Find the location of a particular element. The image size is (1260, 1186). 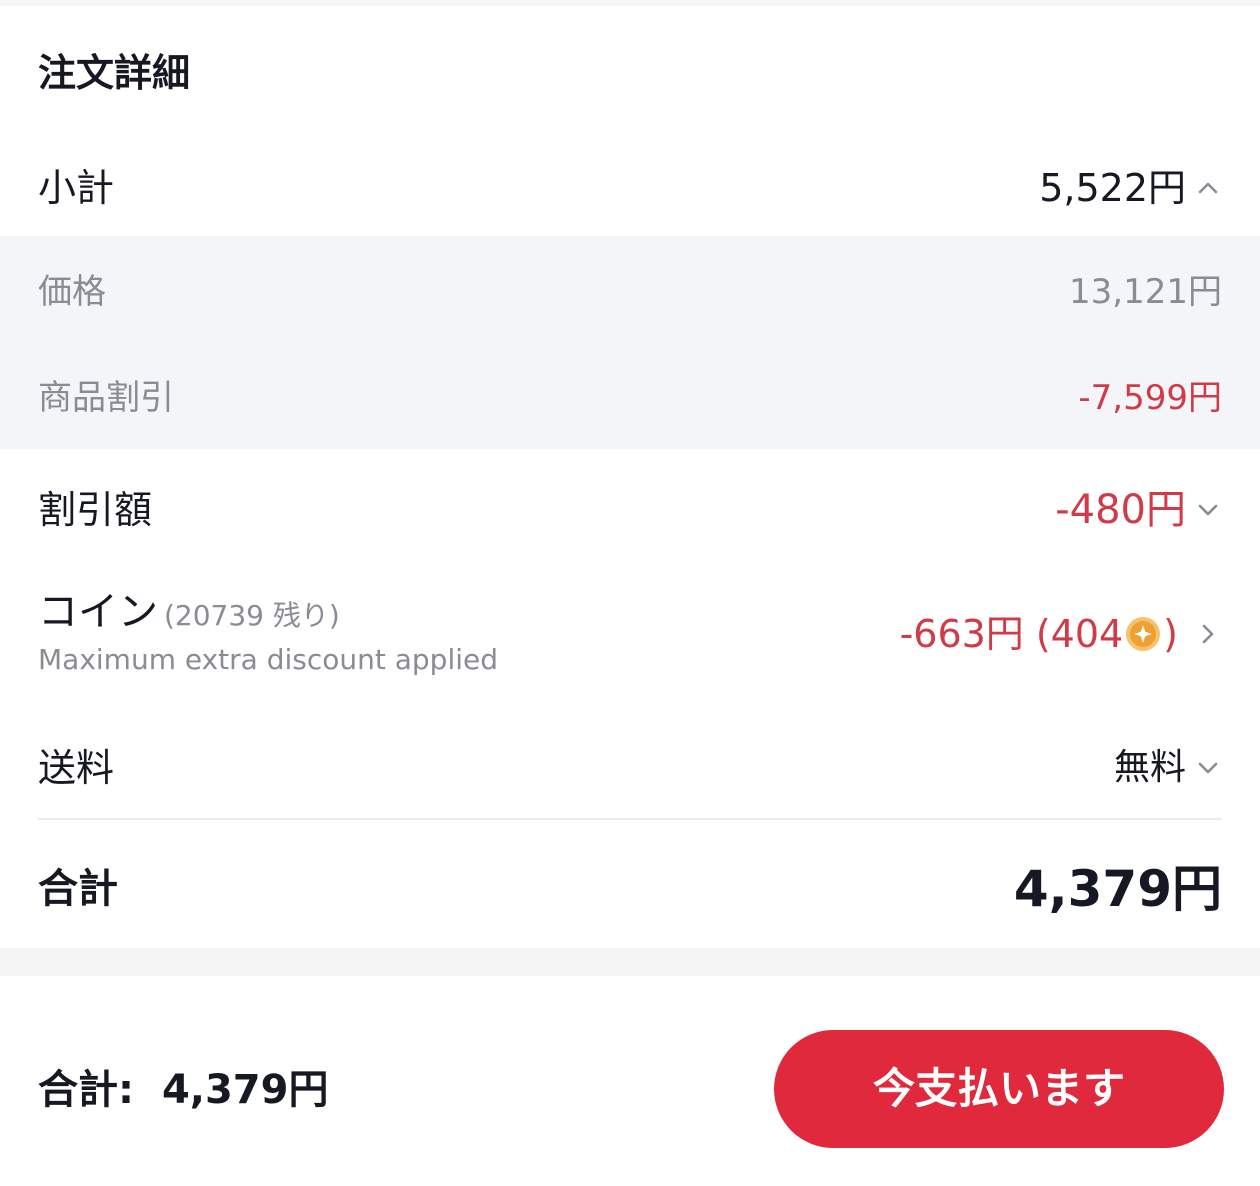

coin-note: Maximum extra discount applied is located at coordinates (268, 659).